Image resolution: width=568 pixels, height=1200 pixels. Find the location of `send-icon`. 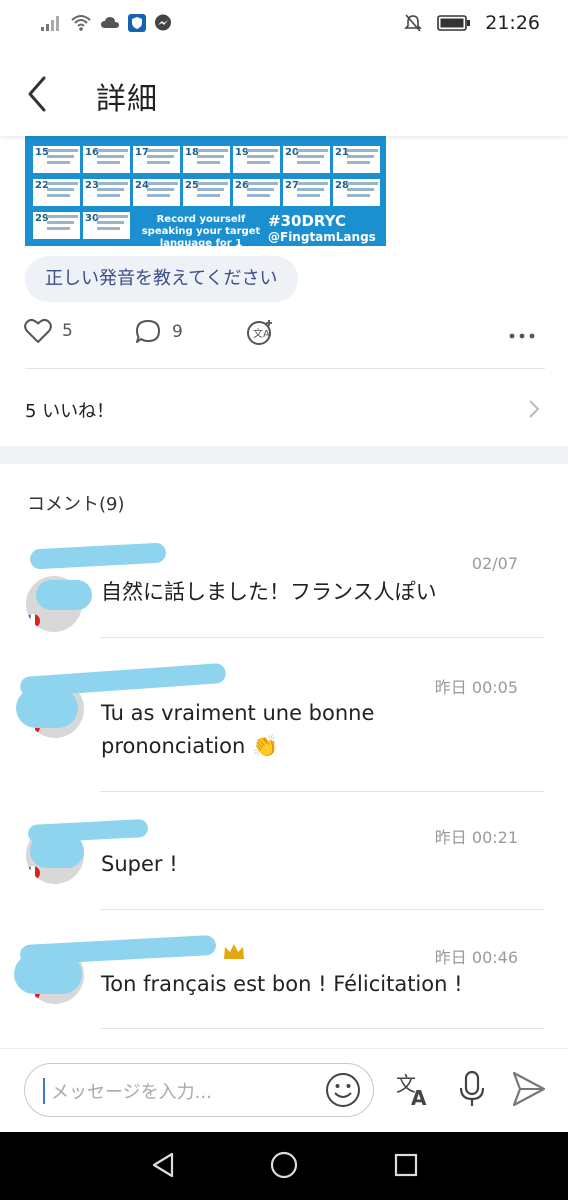

send-icon is located at coordinates (529, 1089).